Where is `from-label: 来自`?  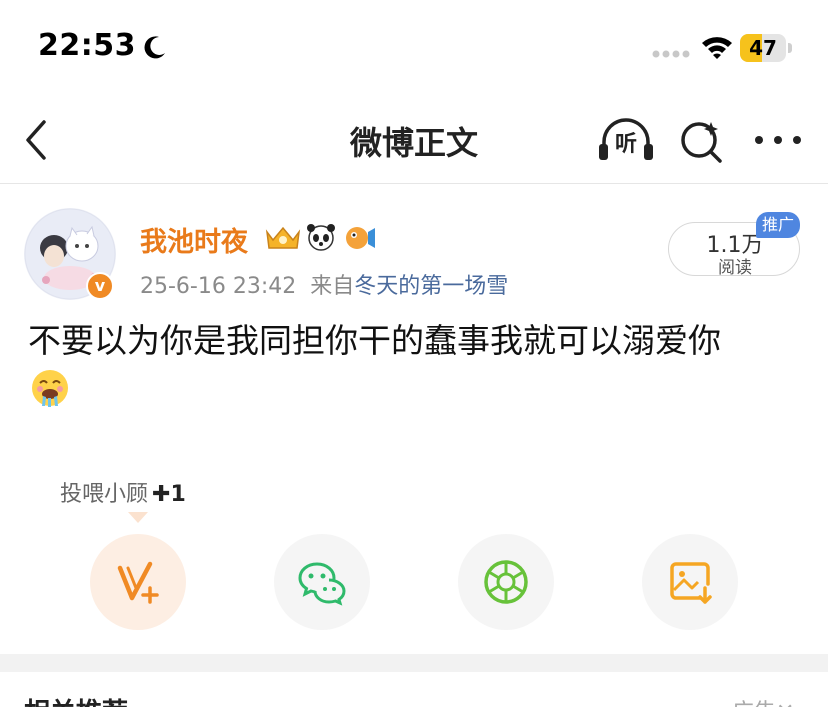 from-label: 来自 is located at coordinates (332, 286).